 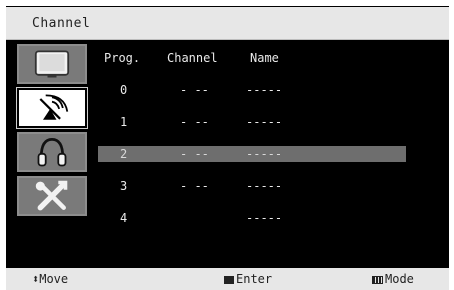 I want to click on table-row: 1 - -- -----, so click(x=252, y=122).